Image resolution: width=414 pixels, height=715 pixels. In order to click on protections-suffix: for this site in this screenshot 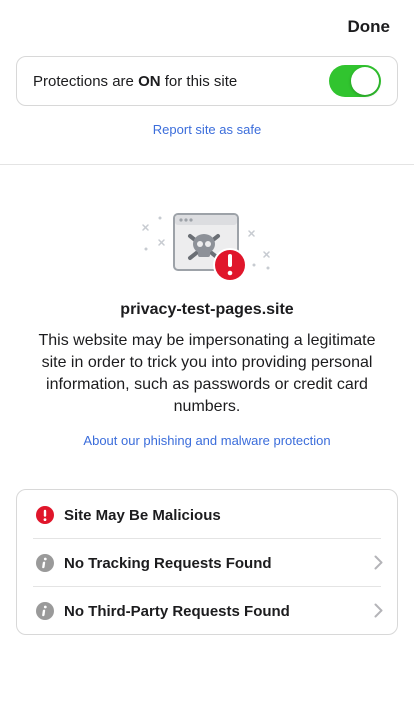, I will do `click(199, 81)`.